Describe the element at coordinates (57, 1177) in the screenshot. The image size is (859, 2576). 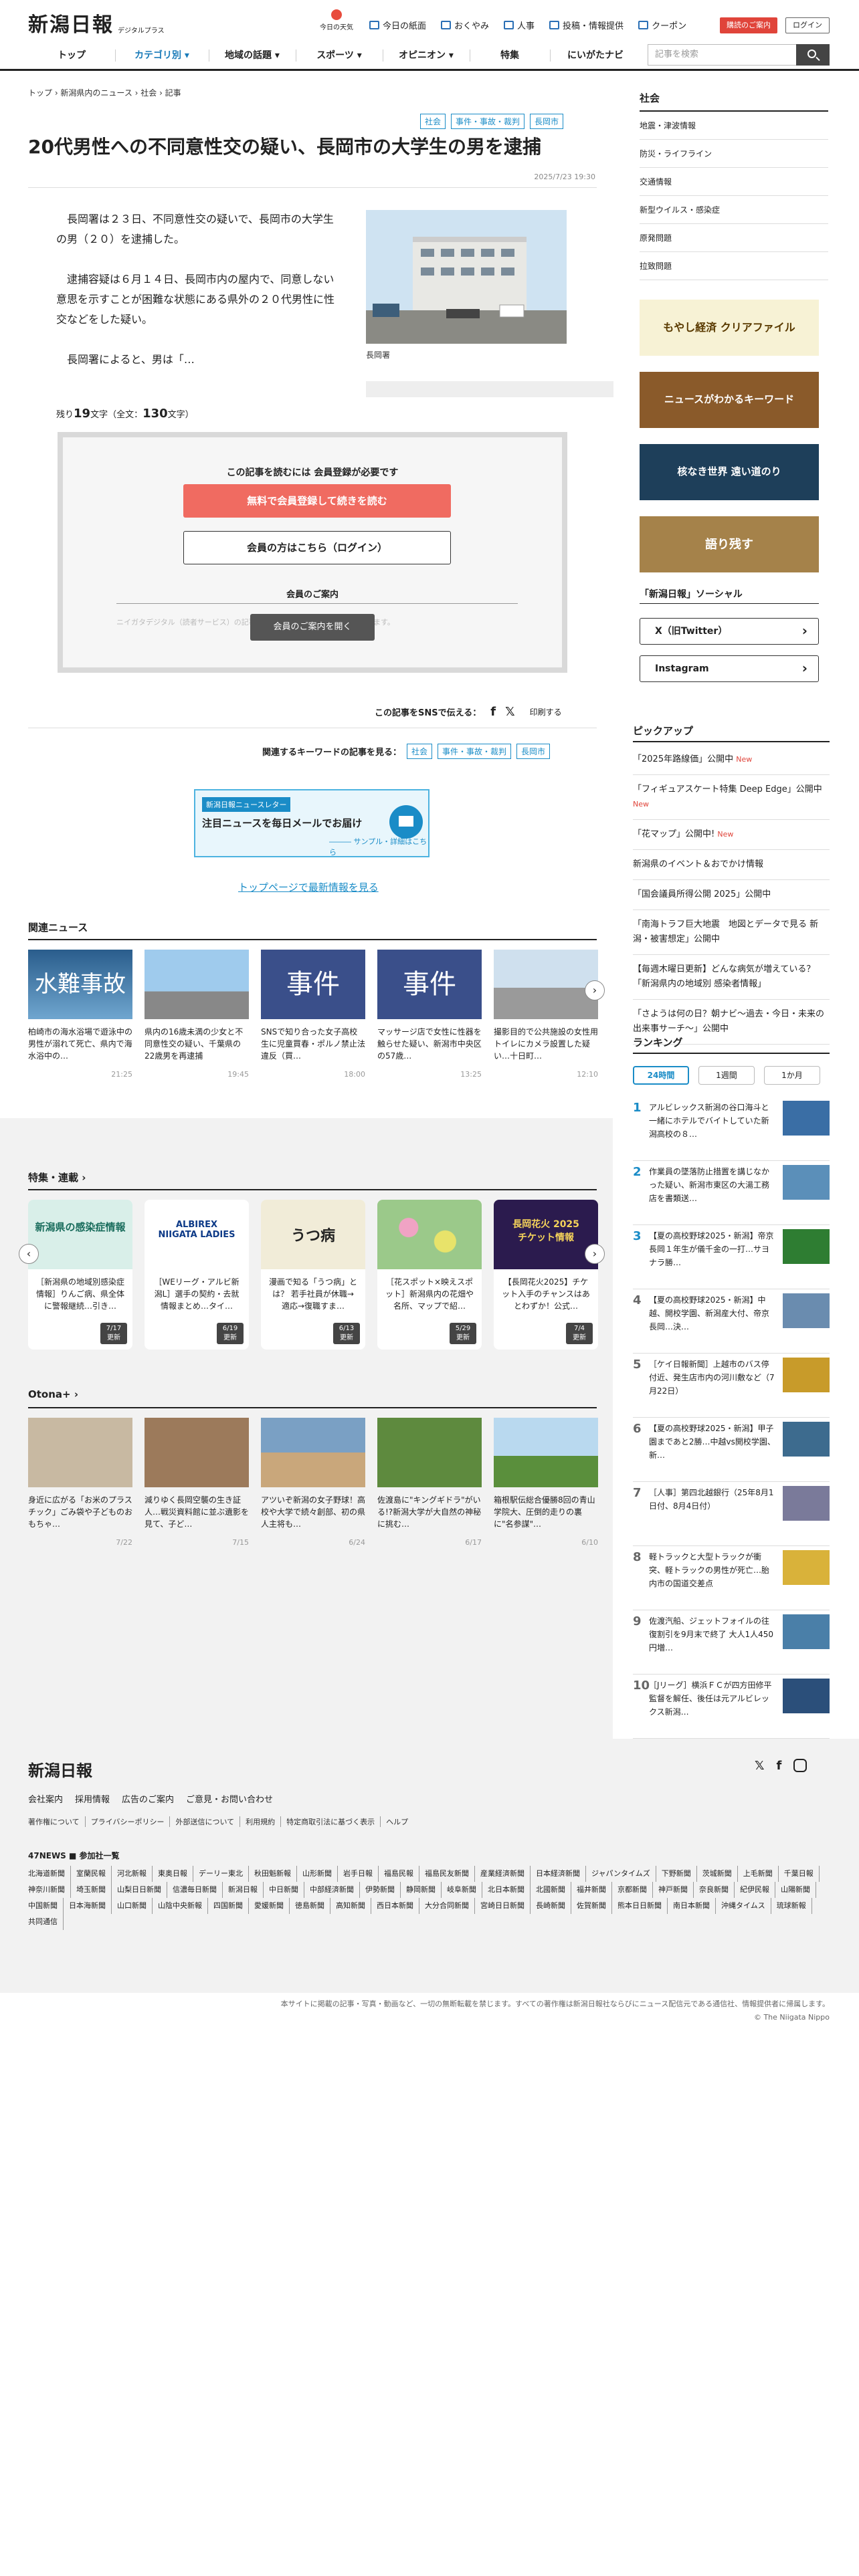
I see `features-title: 特集・連載 ›` at that location.